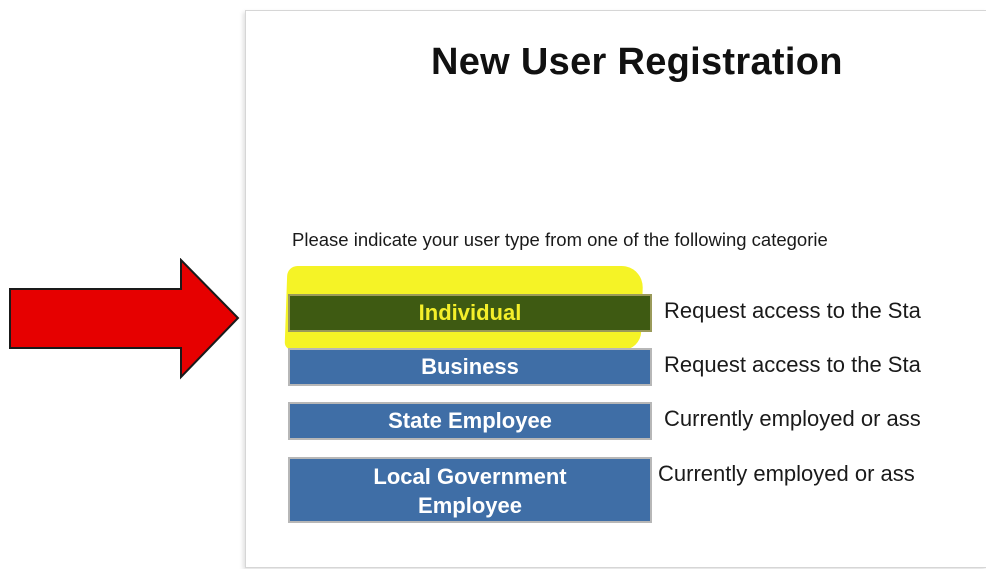 The height and width of the screenshot is (569, 986). I want to click on state-employee-button: State Employee, so click(470, 421).